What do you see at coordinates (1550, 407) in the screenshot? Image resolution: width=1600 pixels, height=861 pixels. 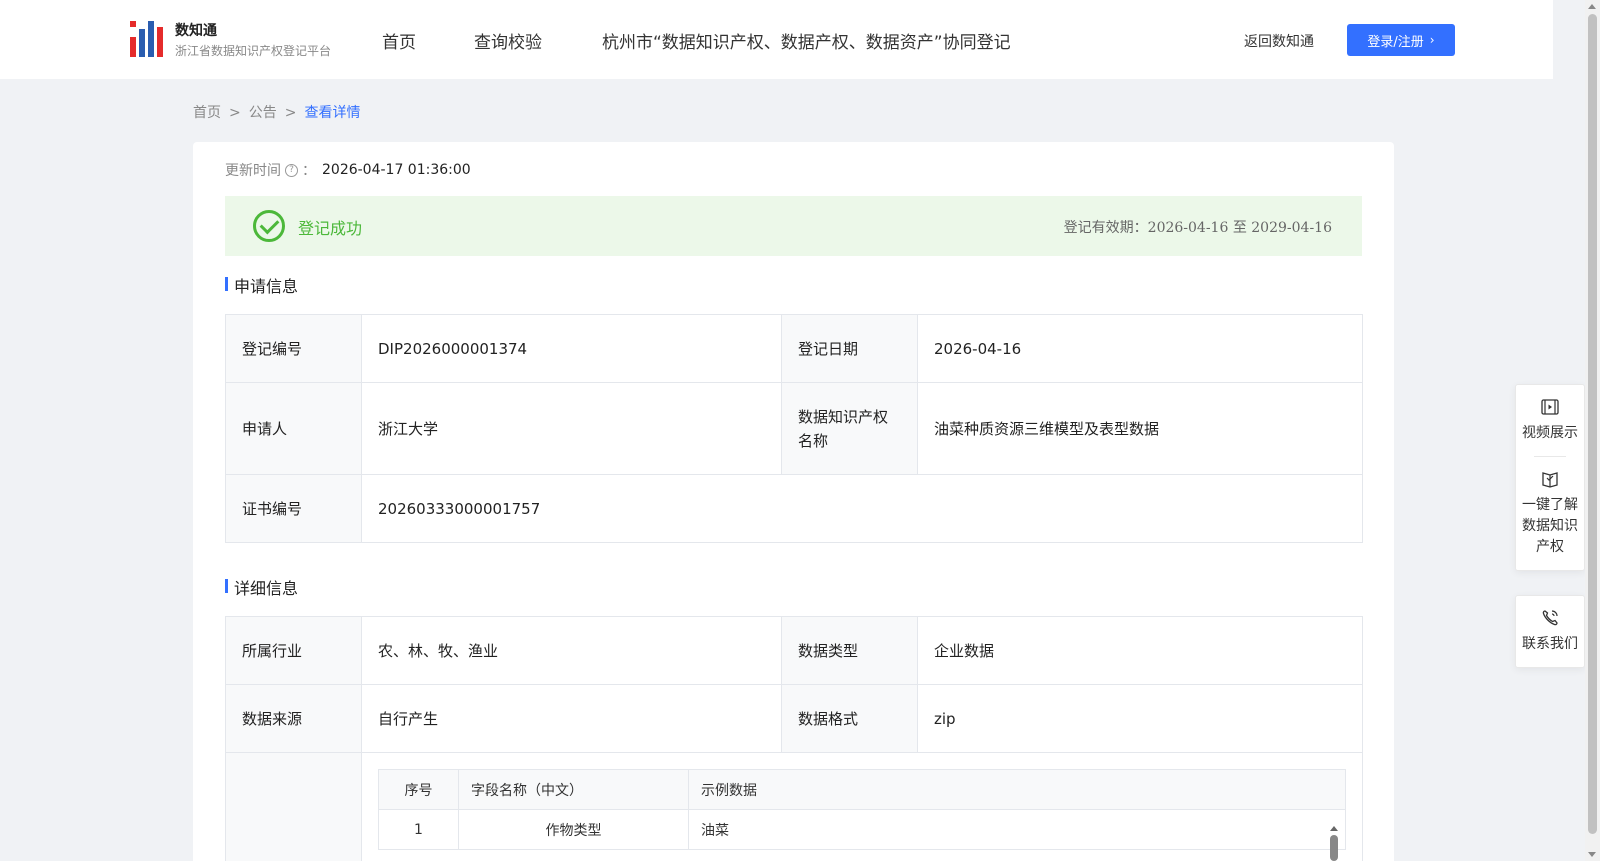 I see `video-icon` at bounding box center [1550, 407].